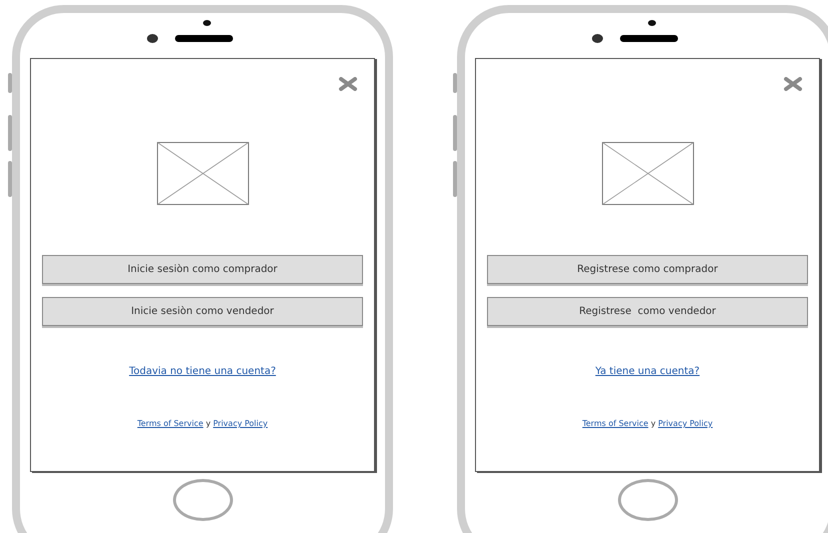  I want to click on login-button: Inicie sesiòn como vendedor, so click(202, 311).